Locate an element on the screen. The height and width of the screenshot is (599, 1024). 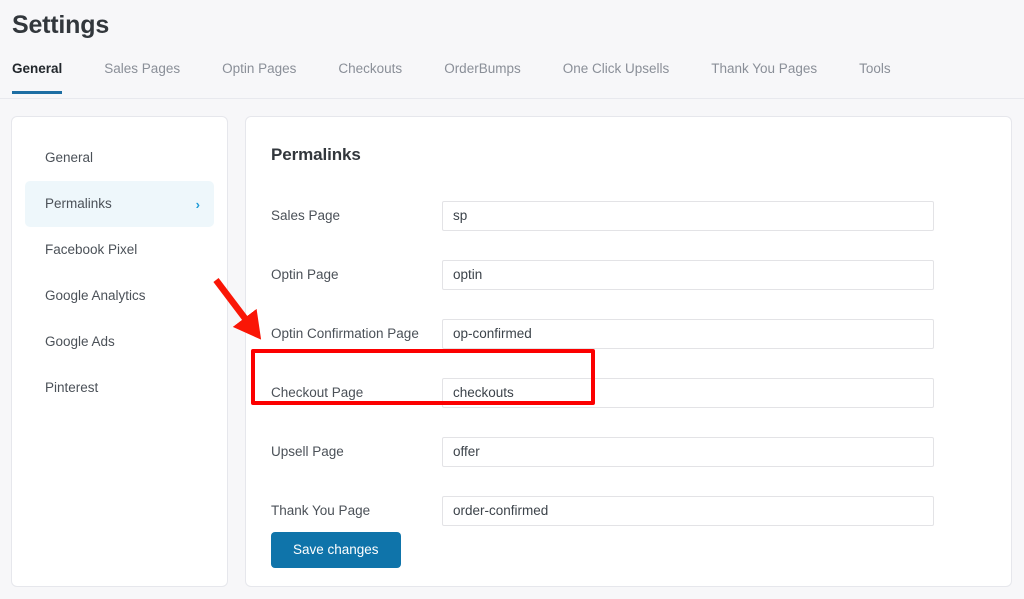
form-row-upsell-page: Upsell Page is located at coordinates (629, 451).